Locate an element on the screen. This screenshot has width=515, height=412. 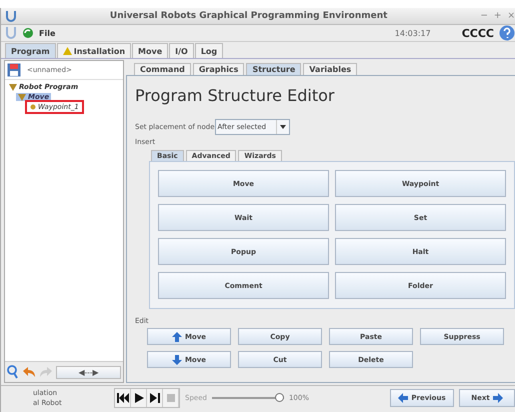
tab: Move is located at coordinates (150, 50).